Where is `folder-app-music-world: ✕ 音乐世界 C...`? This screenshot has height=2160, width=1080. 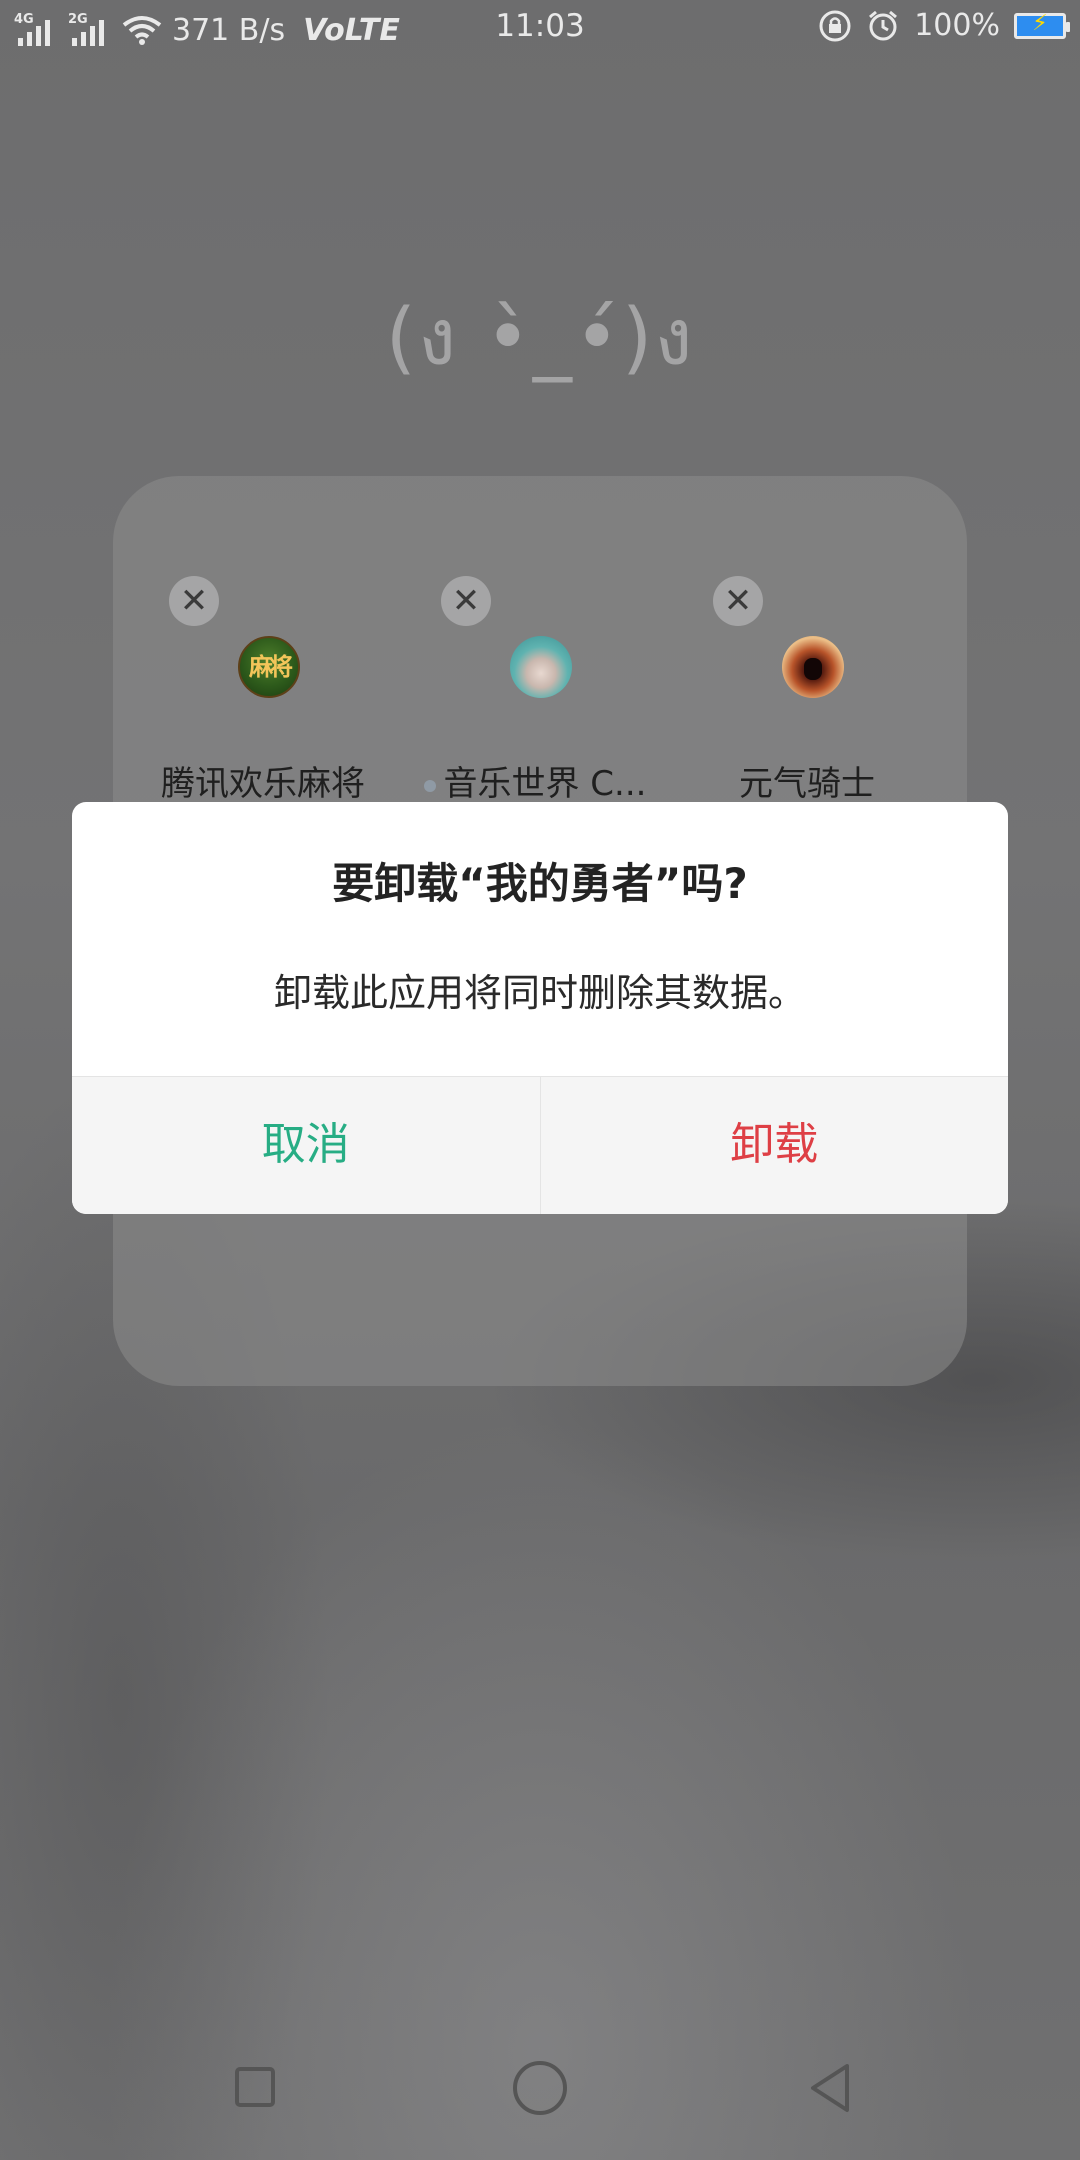
folder-app-music-world: ✕ 音乐世界 C... is located at coordinates (520, 665).